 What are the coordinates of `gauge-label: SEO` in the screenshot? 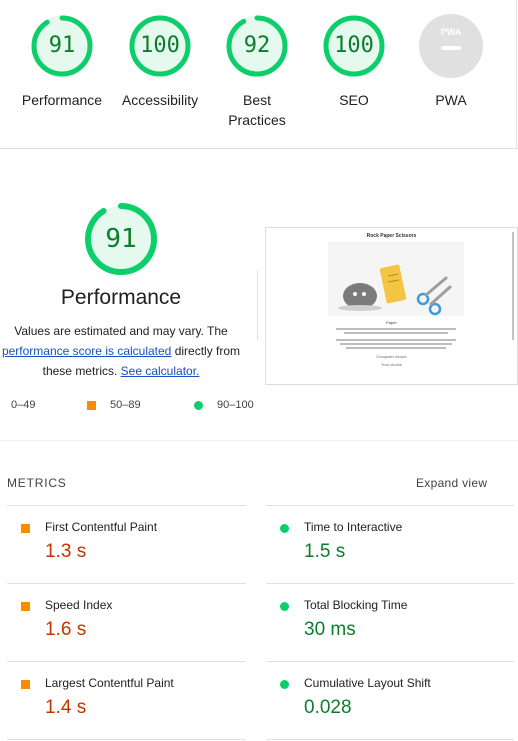 It's located at (354, 100).